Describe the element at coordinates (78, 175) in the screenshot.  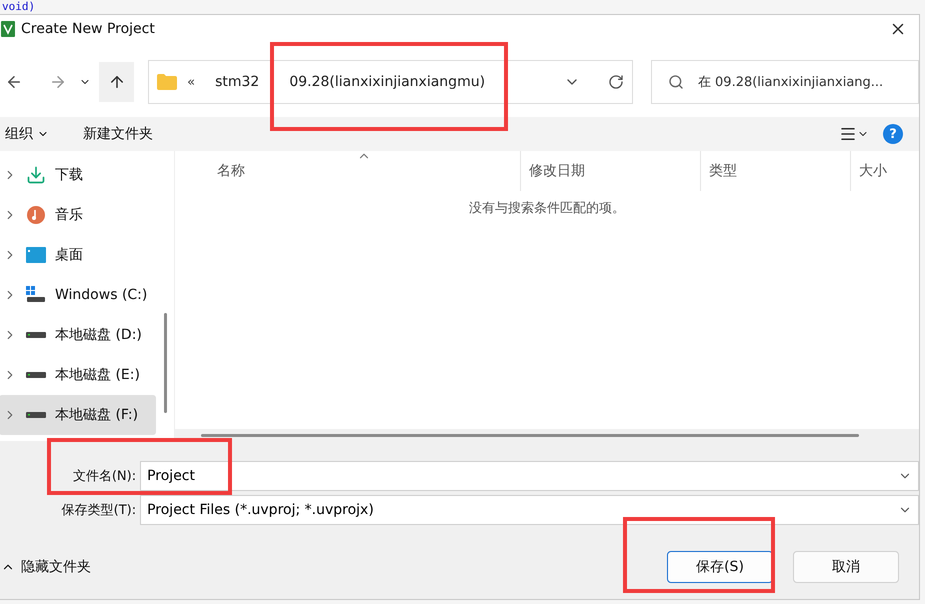
I see `sidebar-item: 下载` at that location.